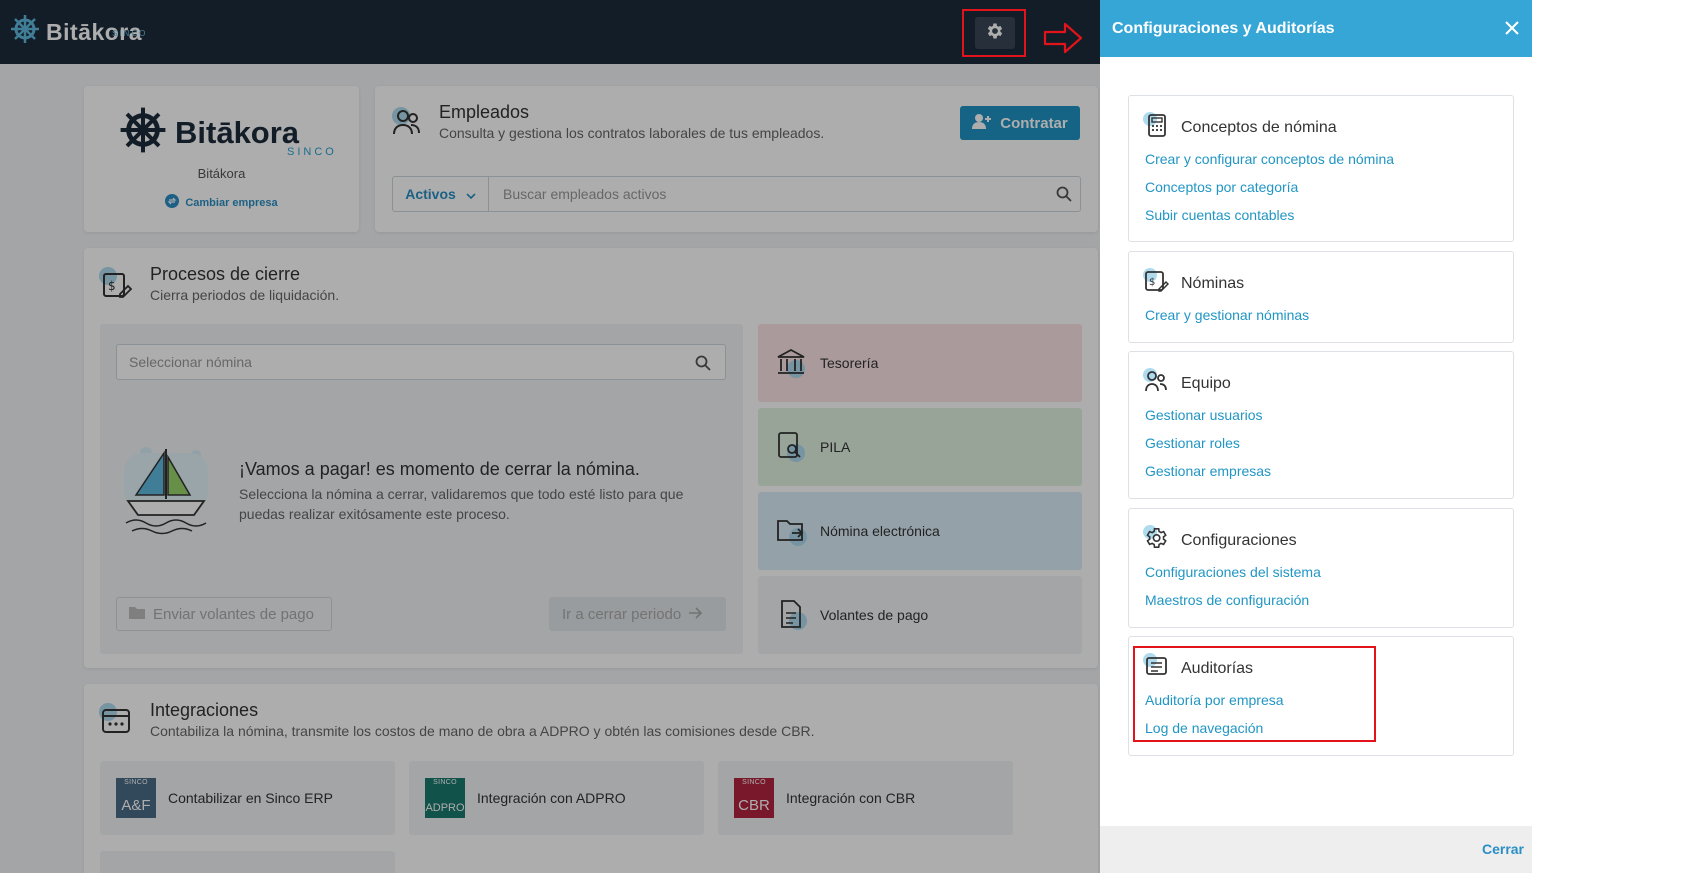 This screenshot has width=1704, height=873. Describe the element at coordinates (1269, 159) in the screenshot. I see `link-create-payroll-concepts: Crear y configurar conceptos de nómina` at that location.